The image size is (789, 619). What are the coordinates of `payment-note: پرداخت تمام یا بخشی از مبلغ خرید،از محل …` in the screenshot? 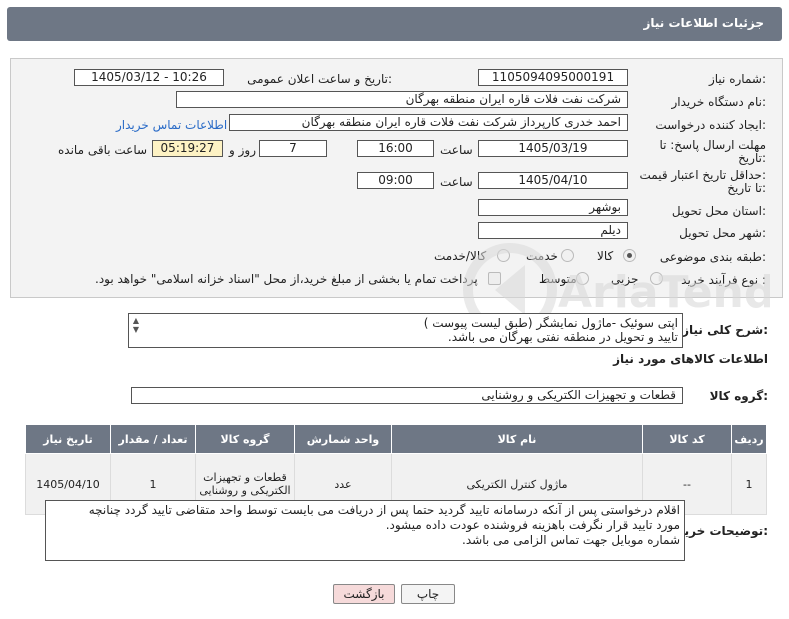 It's located at (286, 279).